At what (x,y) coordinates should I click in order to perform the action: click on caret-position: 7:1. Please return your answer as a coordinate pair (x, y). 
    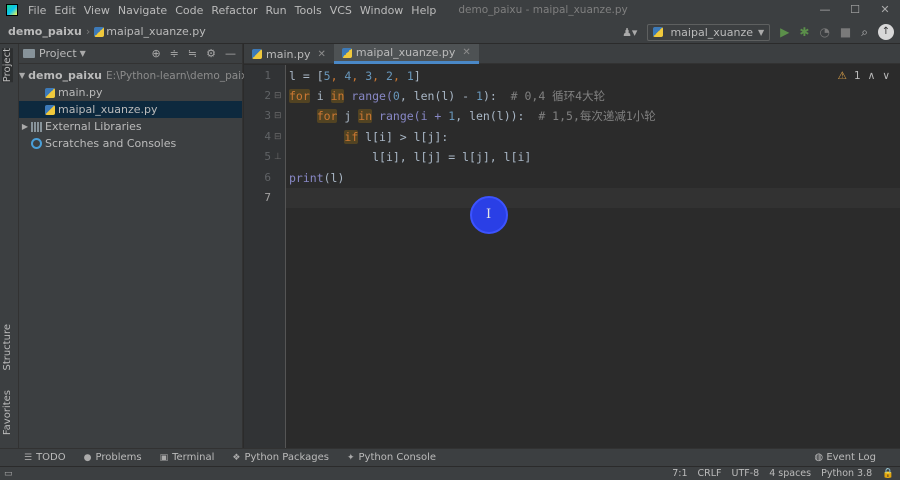
    Looking at the image, I should click on (679, 473).